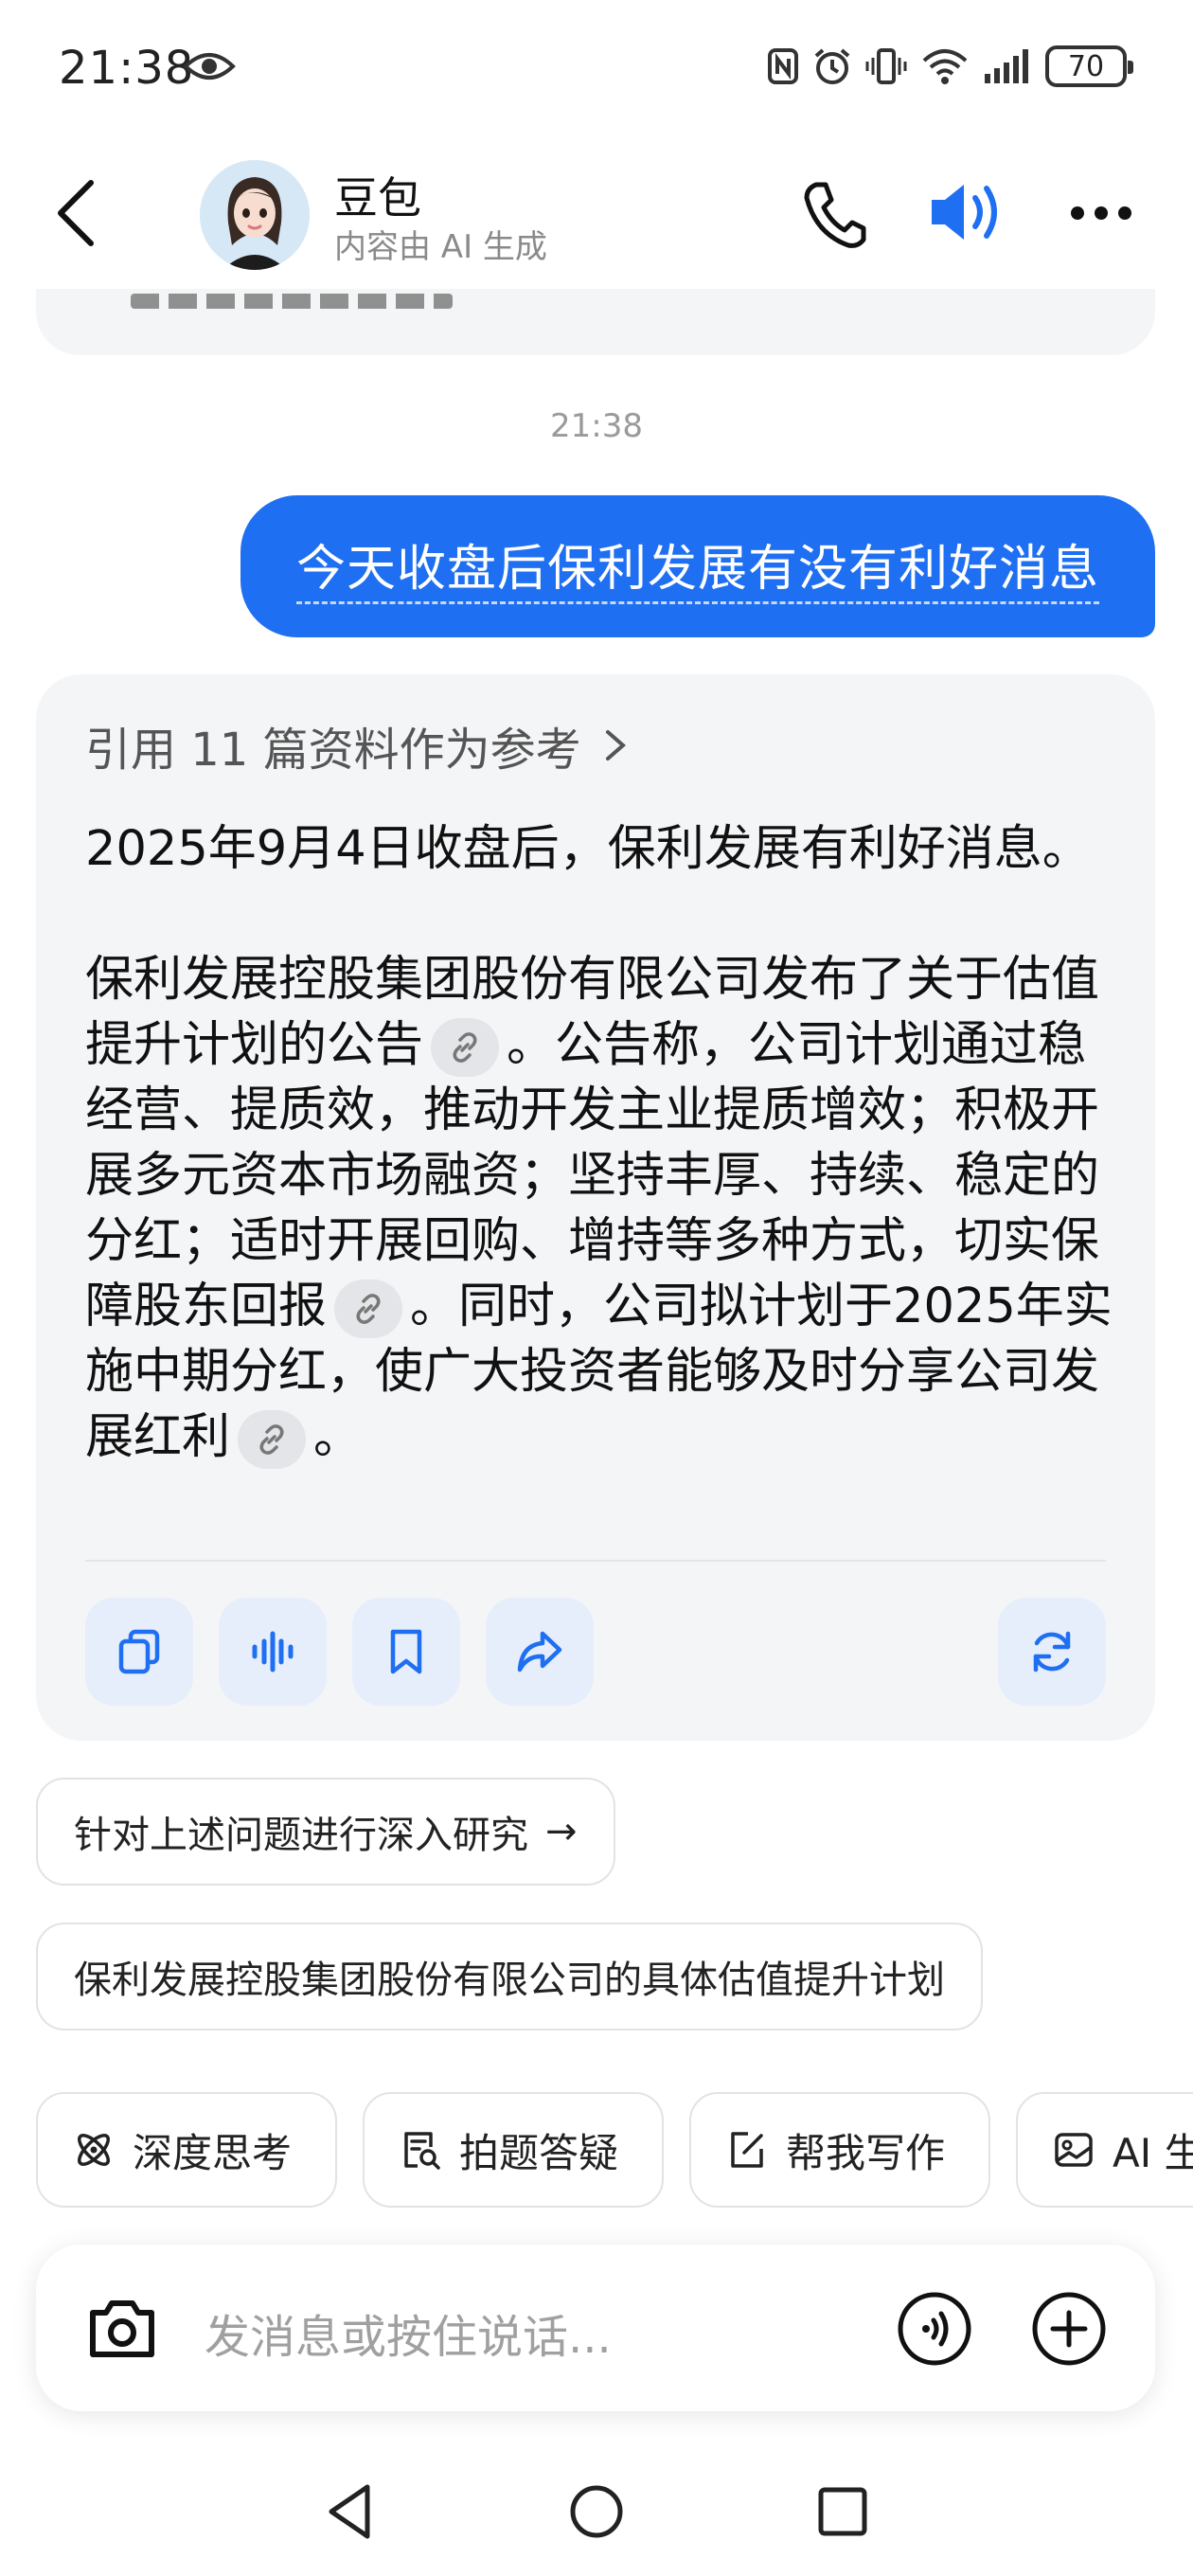 The height and width of the screenshot is (2576, 1193). What do you see at coordinates (94, 2150) in the screenshot?
I see `atom-icon` at bounding box center [94, 2150].